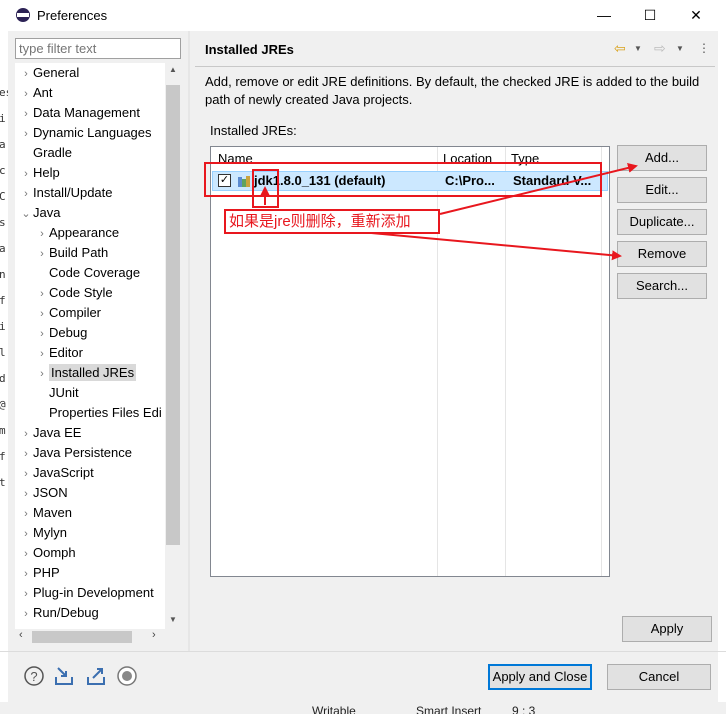 The image size is (726, 714). What do you see at coordinates (154, 635) in the screenshot?
I see `scroll-right-icon: ›` at bounding box center [154, 635].